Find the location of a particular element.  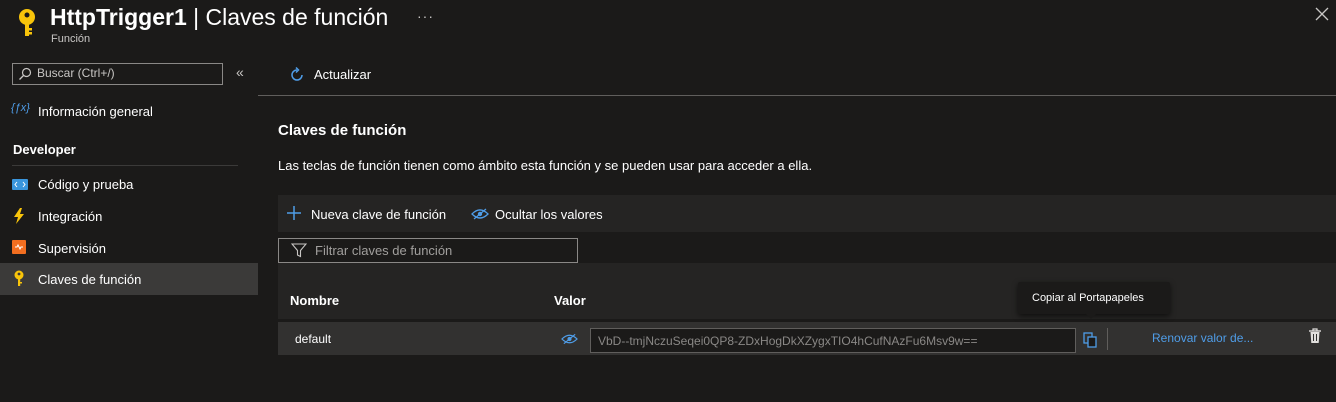

code-icon is located at coordinates (20, 184).